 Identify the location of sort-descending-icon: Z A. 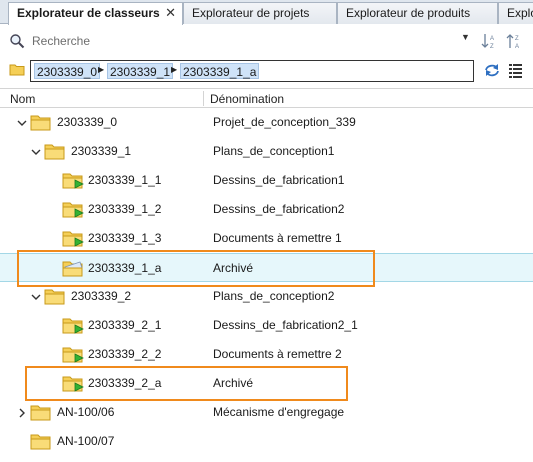
(514, 41).